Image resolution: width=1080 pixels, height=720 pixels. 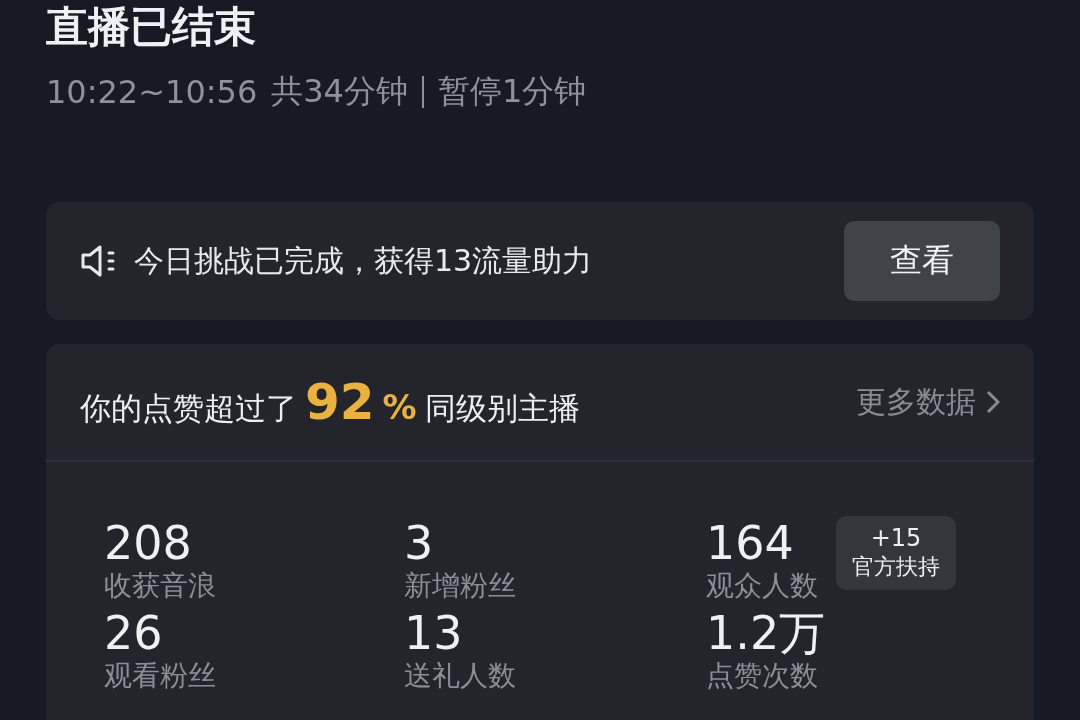 What do you see at coordinates (160, 585) in the screenshot?
I see `stat-label: 收获音浪` at bounding box center [160, 585].